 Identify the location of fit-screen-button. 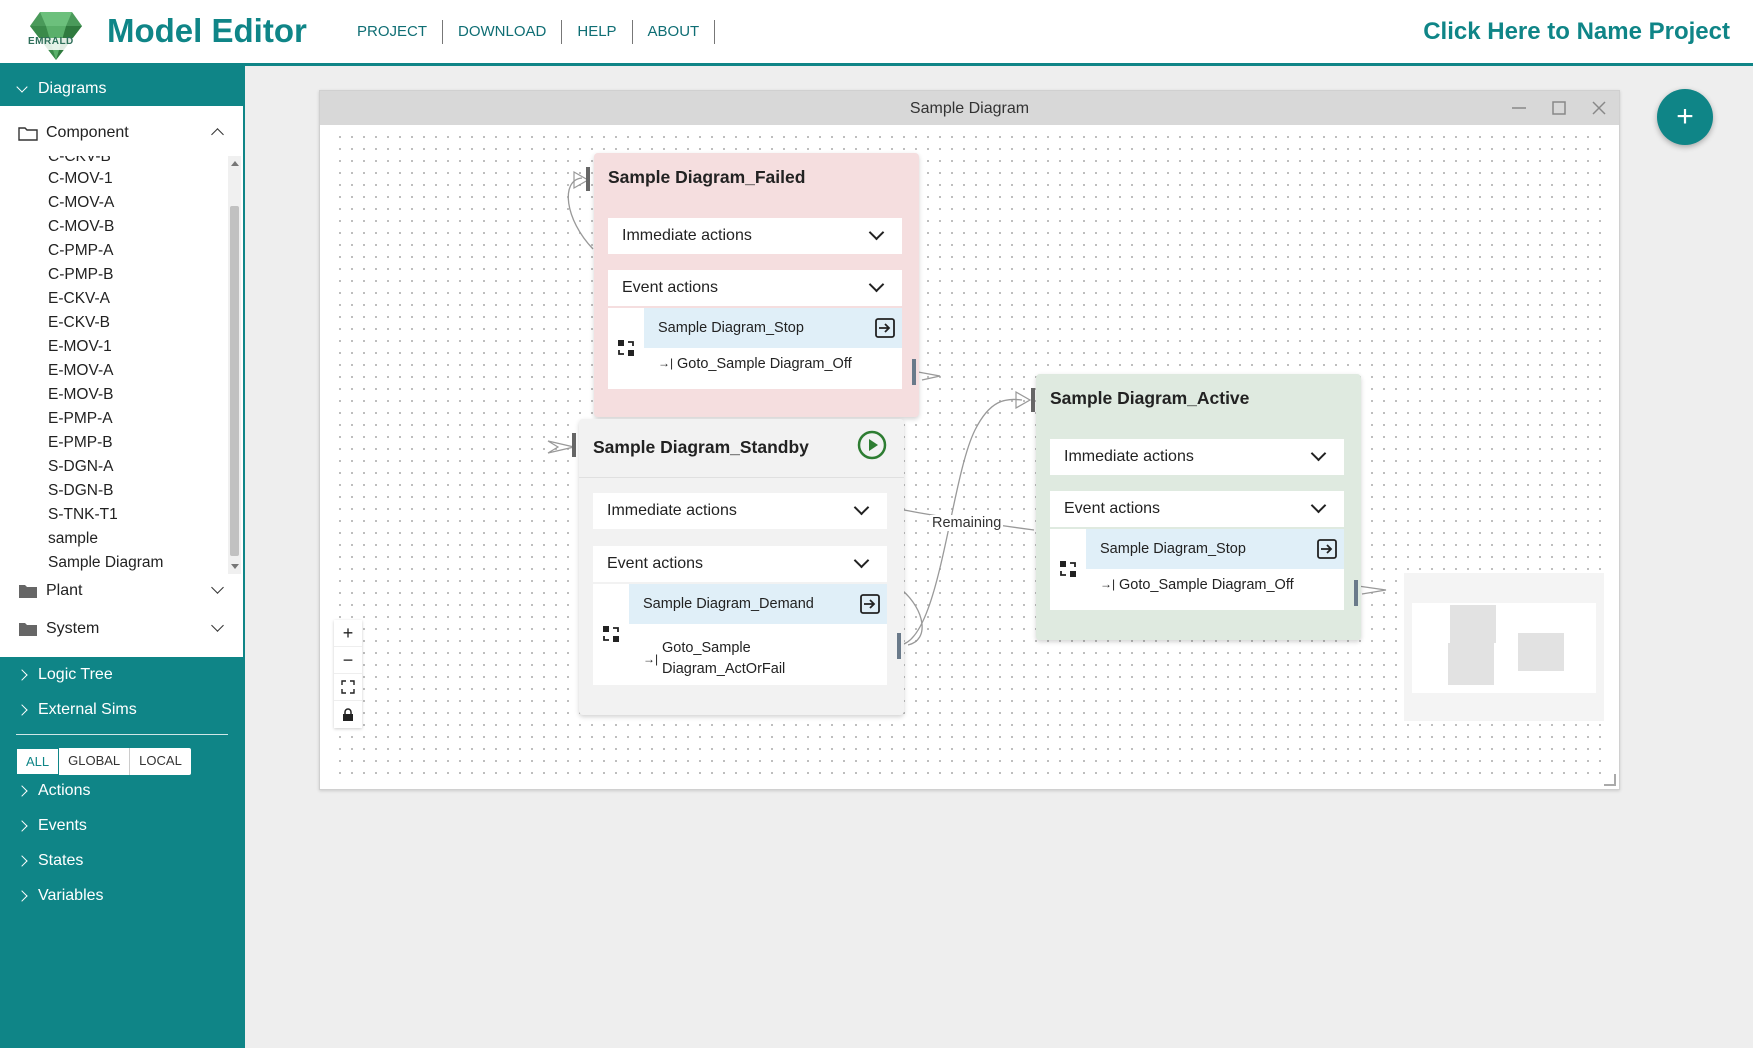
(348, 687).